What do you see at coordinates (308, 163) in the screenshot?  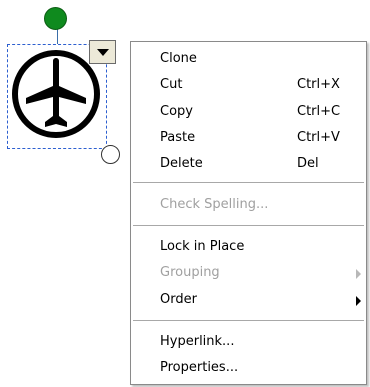 I see `menu-item-shortcut: Del` at bounding box center [308, 163].